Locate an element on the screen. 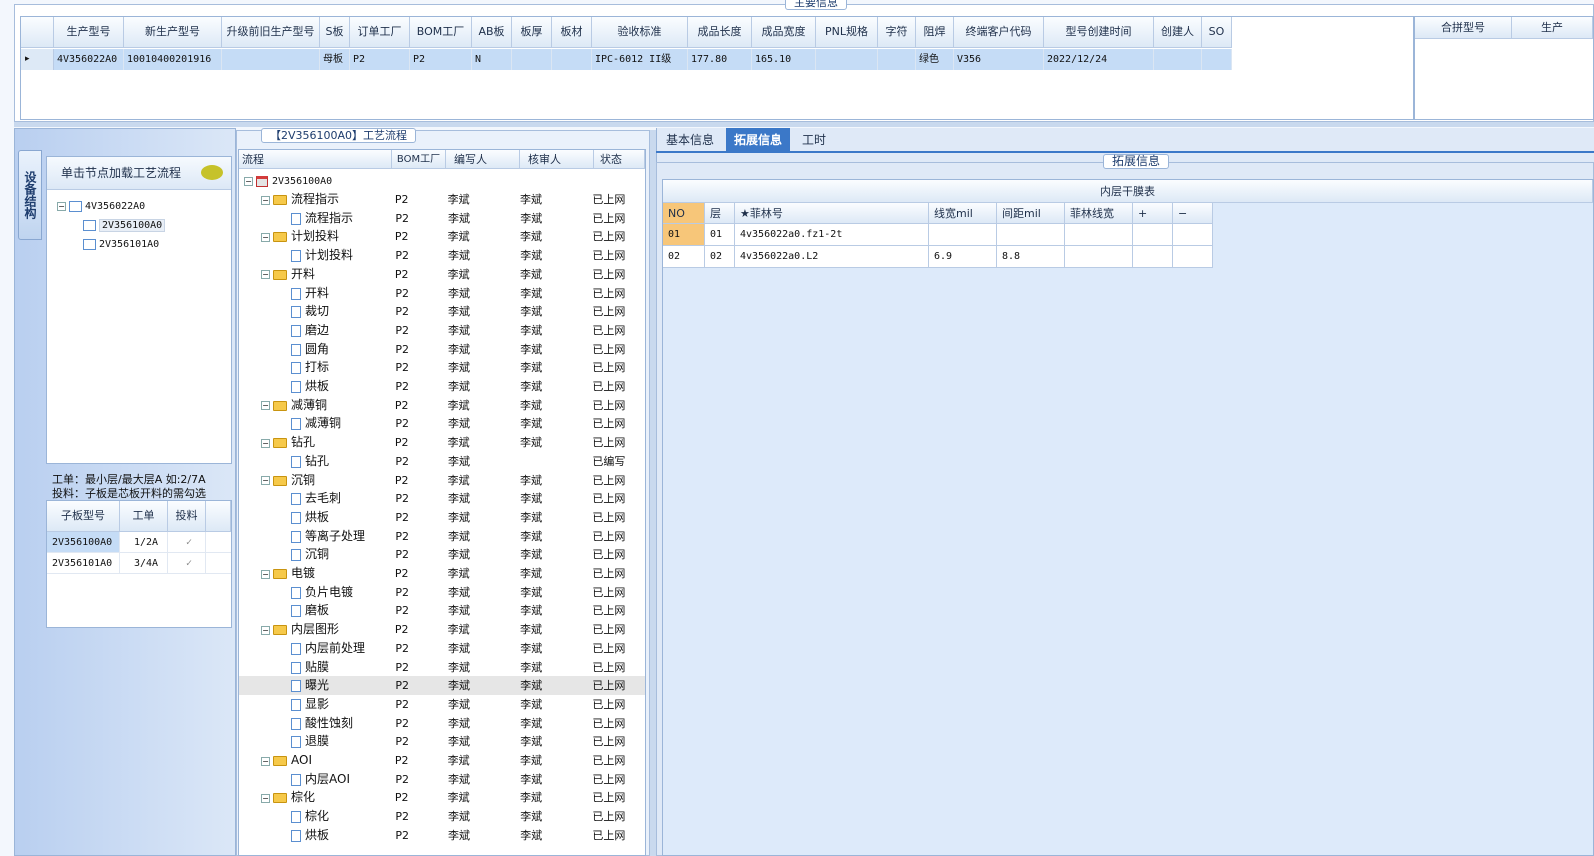 The image size is (1594, 856). vertical-tab-structure: 设备结构 is located at coordinates (30, 195).